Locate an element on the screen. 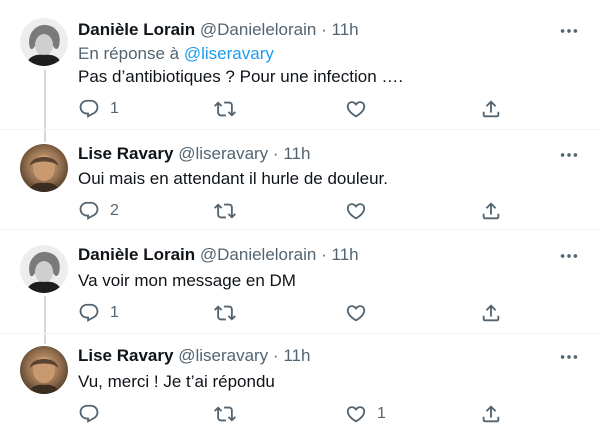 The width and height of the screenshot is (600, 444). tweet-text: Vu, merci ! Je t’ai répondu is located at coordinates (176, 381).